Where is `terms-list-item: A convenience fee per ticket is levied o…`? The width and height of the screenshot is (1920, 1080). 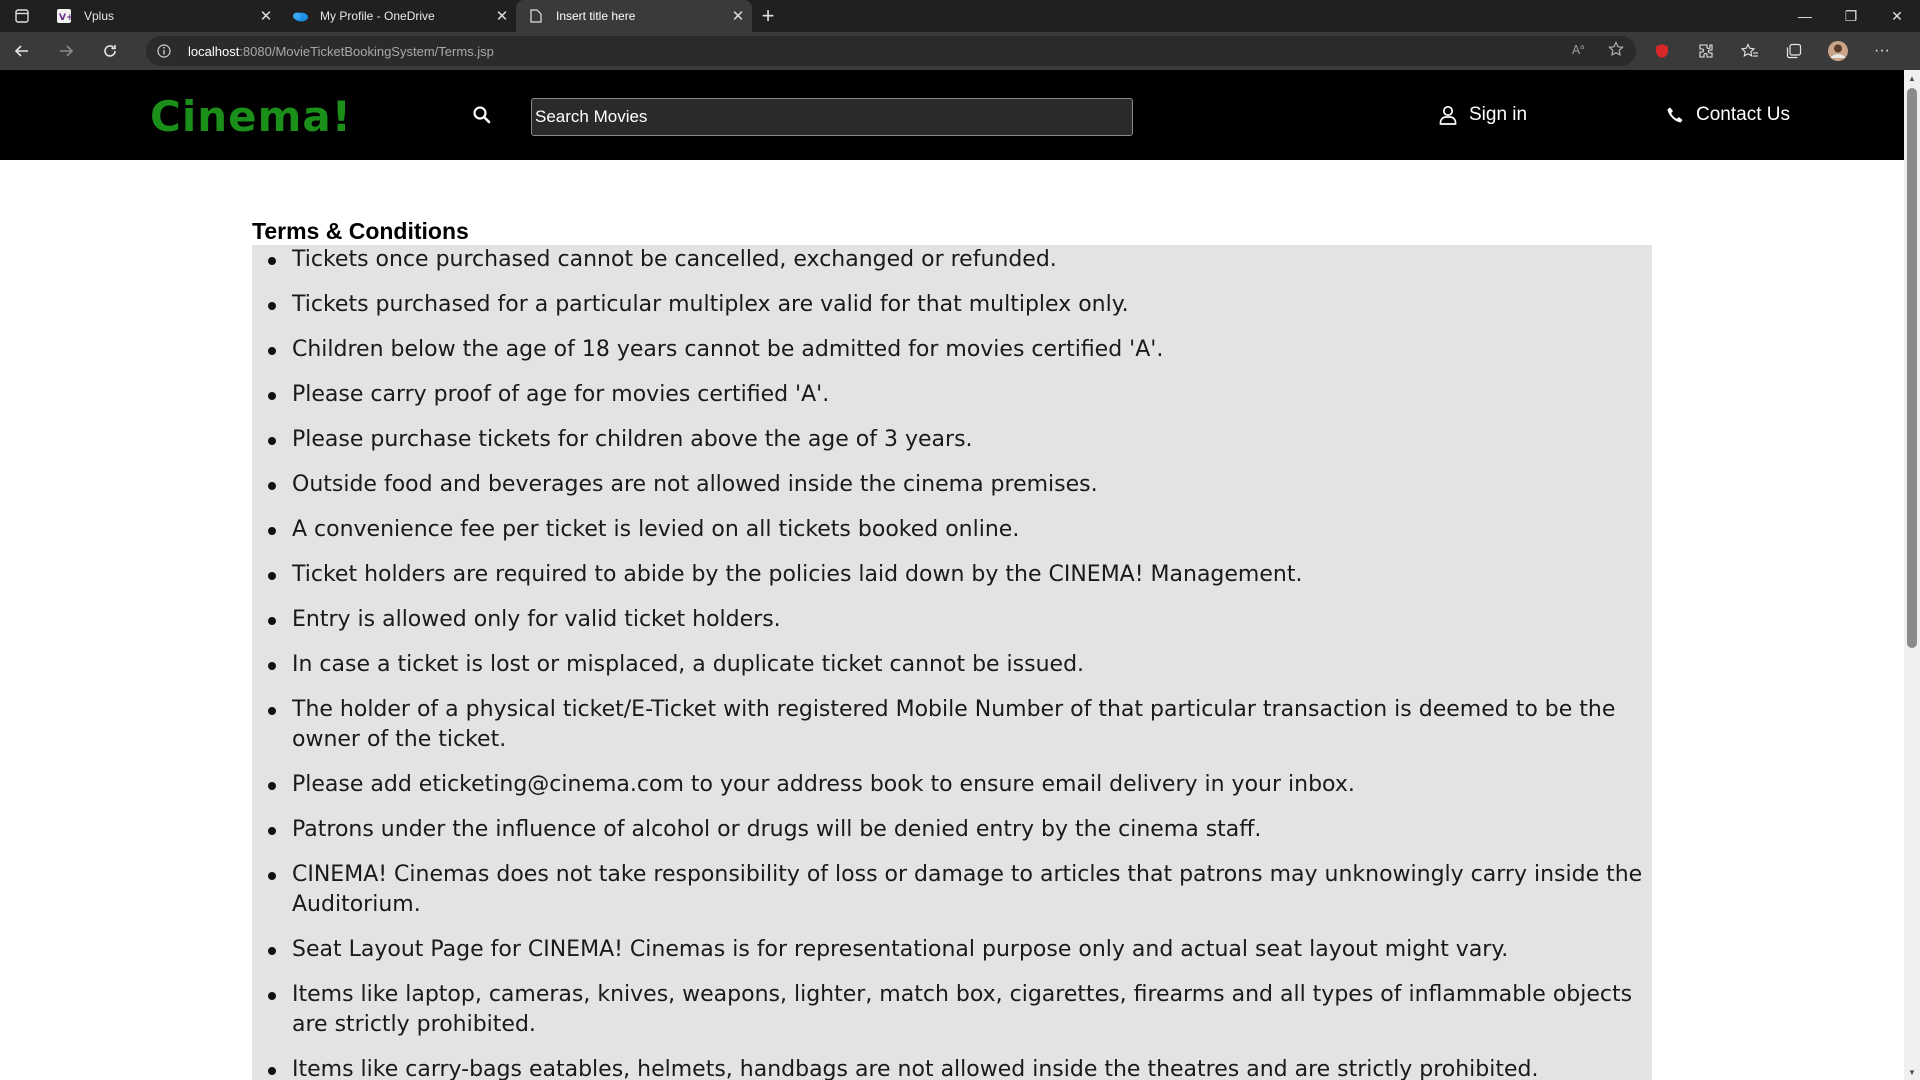 terms-list-item: A convenience fee per ticket is levied o… is located at coordinates (960, 530).